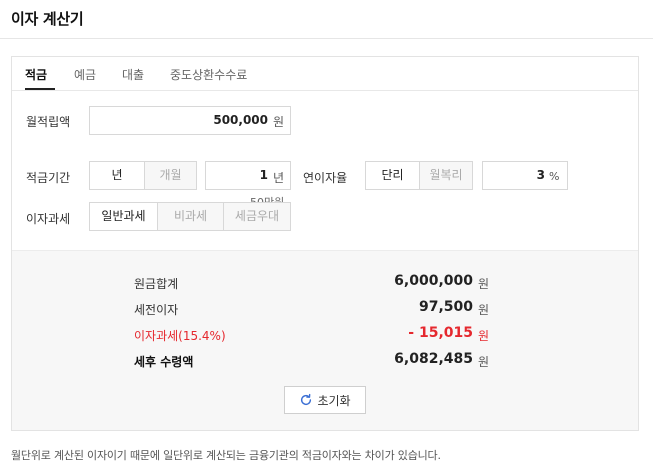 The height and width of the screenshot is (469, 653). Describe the element at coordinates (306, 399) in the screenshot. I see `refresh-icon` at that location.